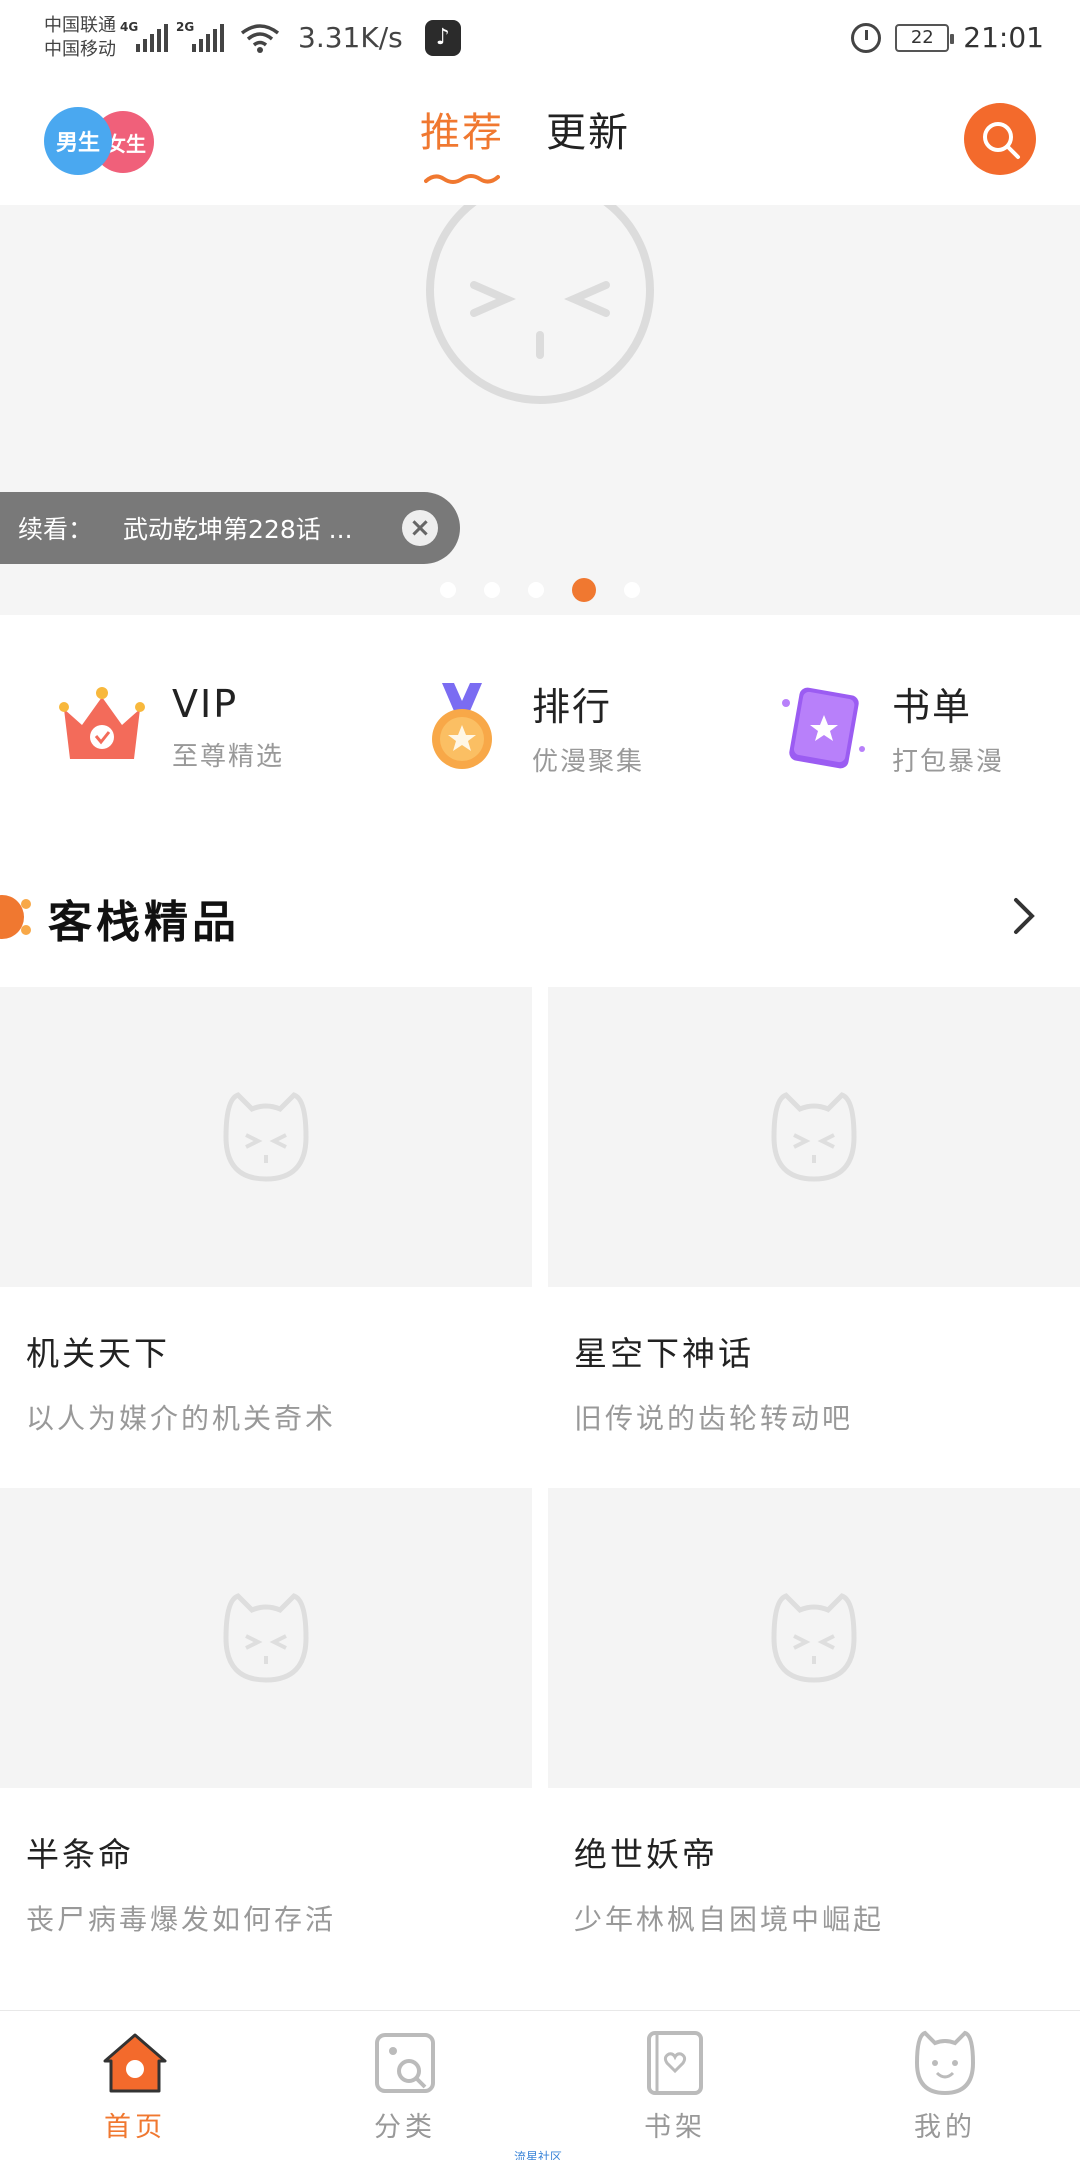 The width and height of the screenshot is (1080, 2160). Describe the element at coordinates (1024, 916) in the screenshot. I see `chevron-right-icon` at that location.